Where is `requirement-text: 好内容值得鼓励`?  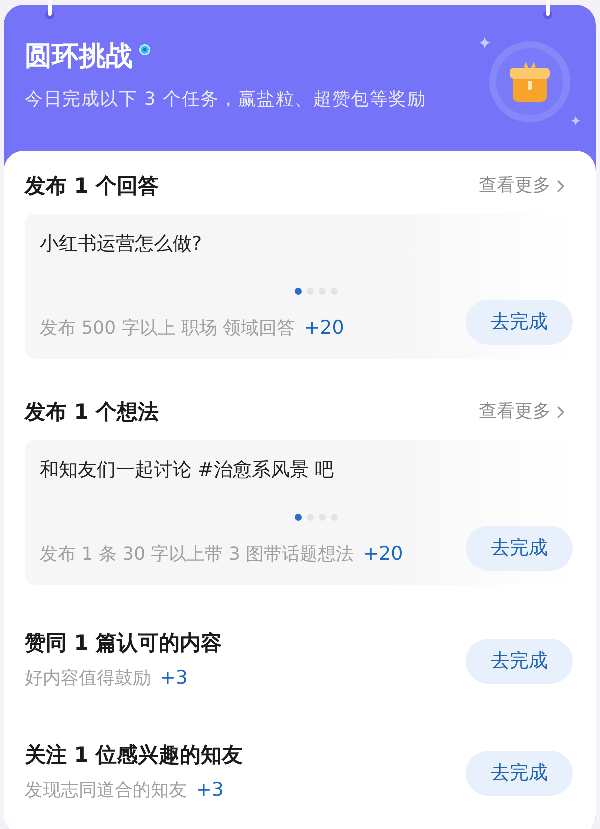
requirement-text: 好内容值得鼓励 is located at coordinates (88, 679).